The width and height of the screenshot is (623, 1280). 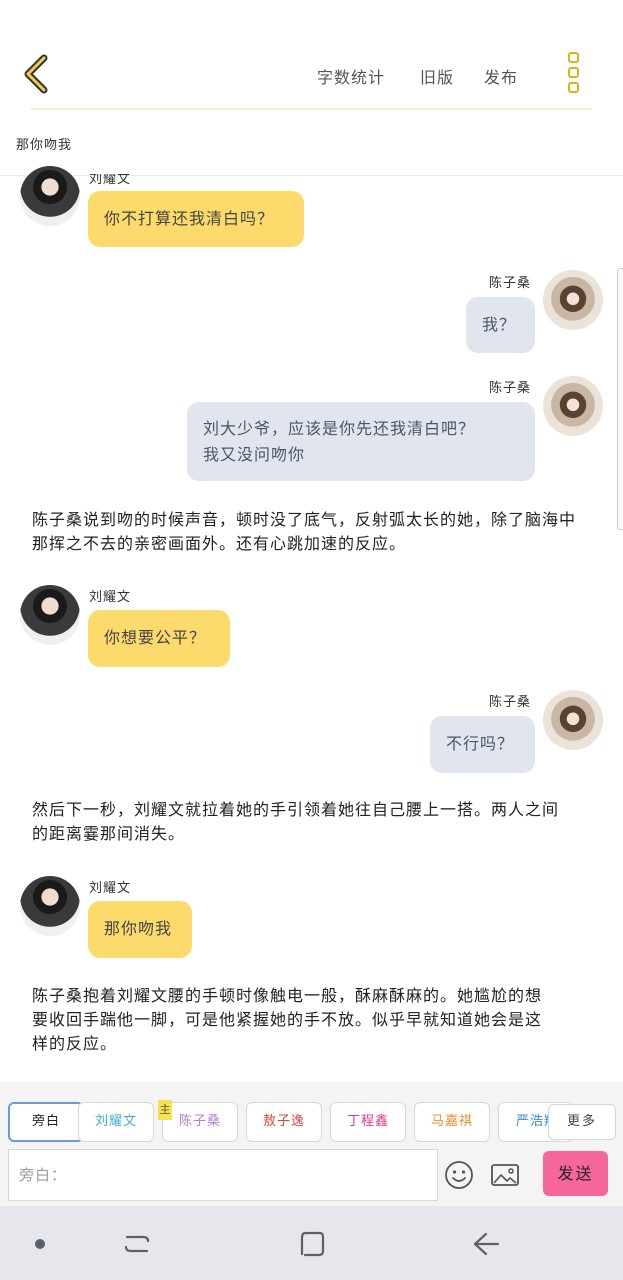 I want to click on character-chip-ding-chengxin: 丁程鑫, so click(x=368, y=1122).